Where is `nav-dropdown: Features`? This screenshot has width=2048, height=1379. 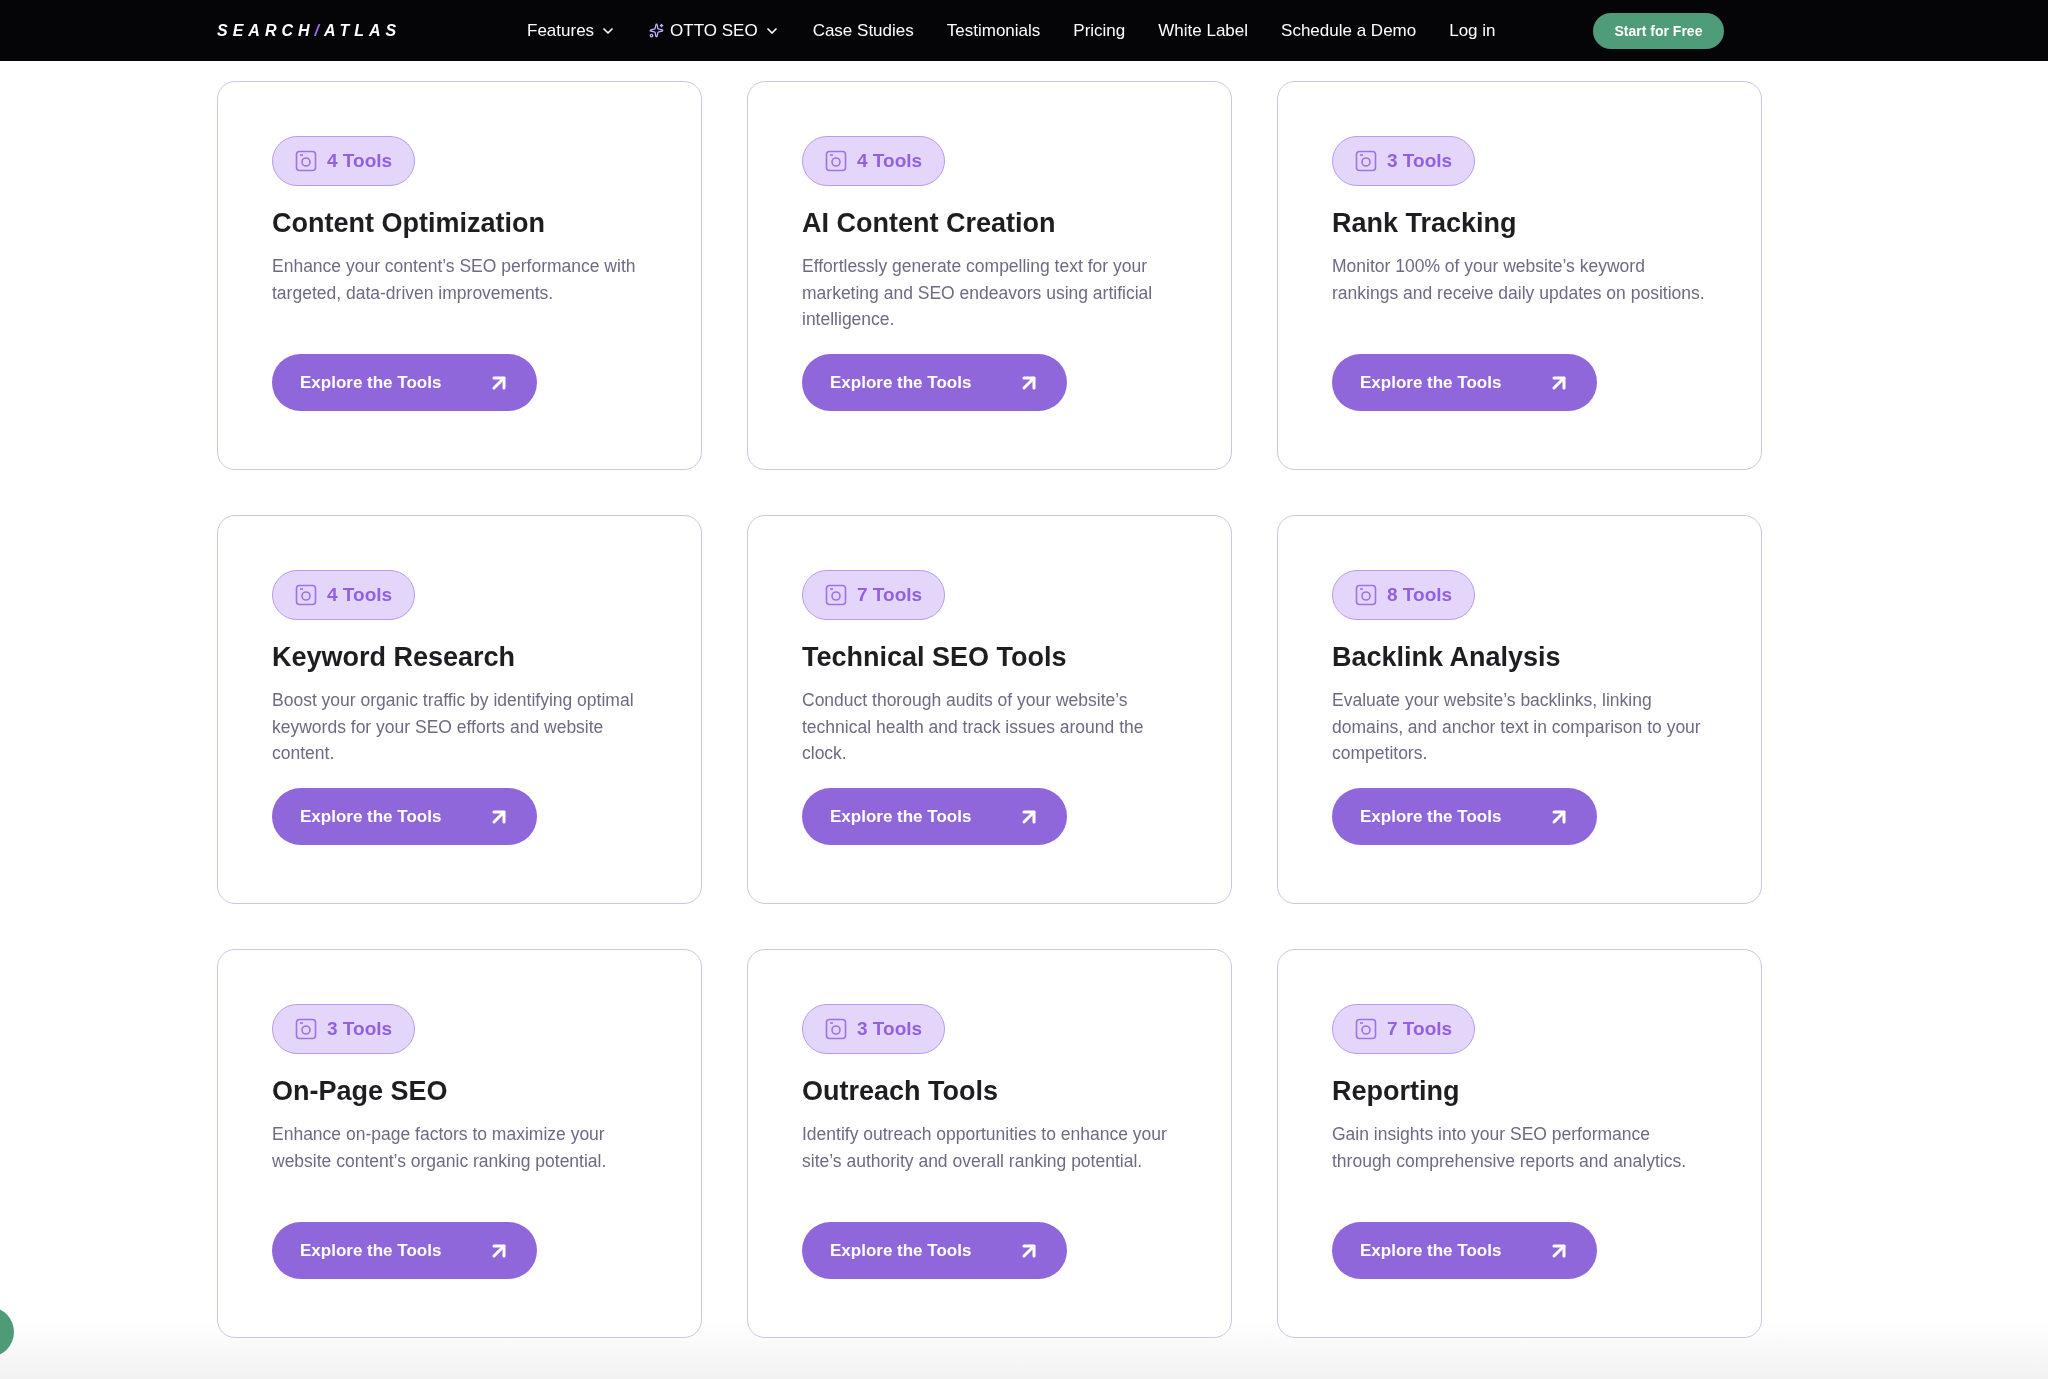 nav-dropdown: Features is located at coordinates (572, 30).